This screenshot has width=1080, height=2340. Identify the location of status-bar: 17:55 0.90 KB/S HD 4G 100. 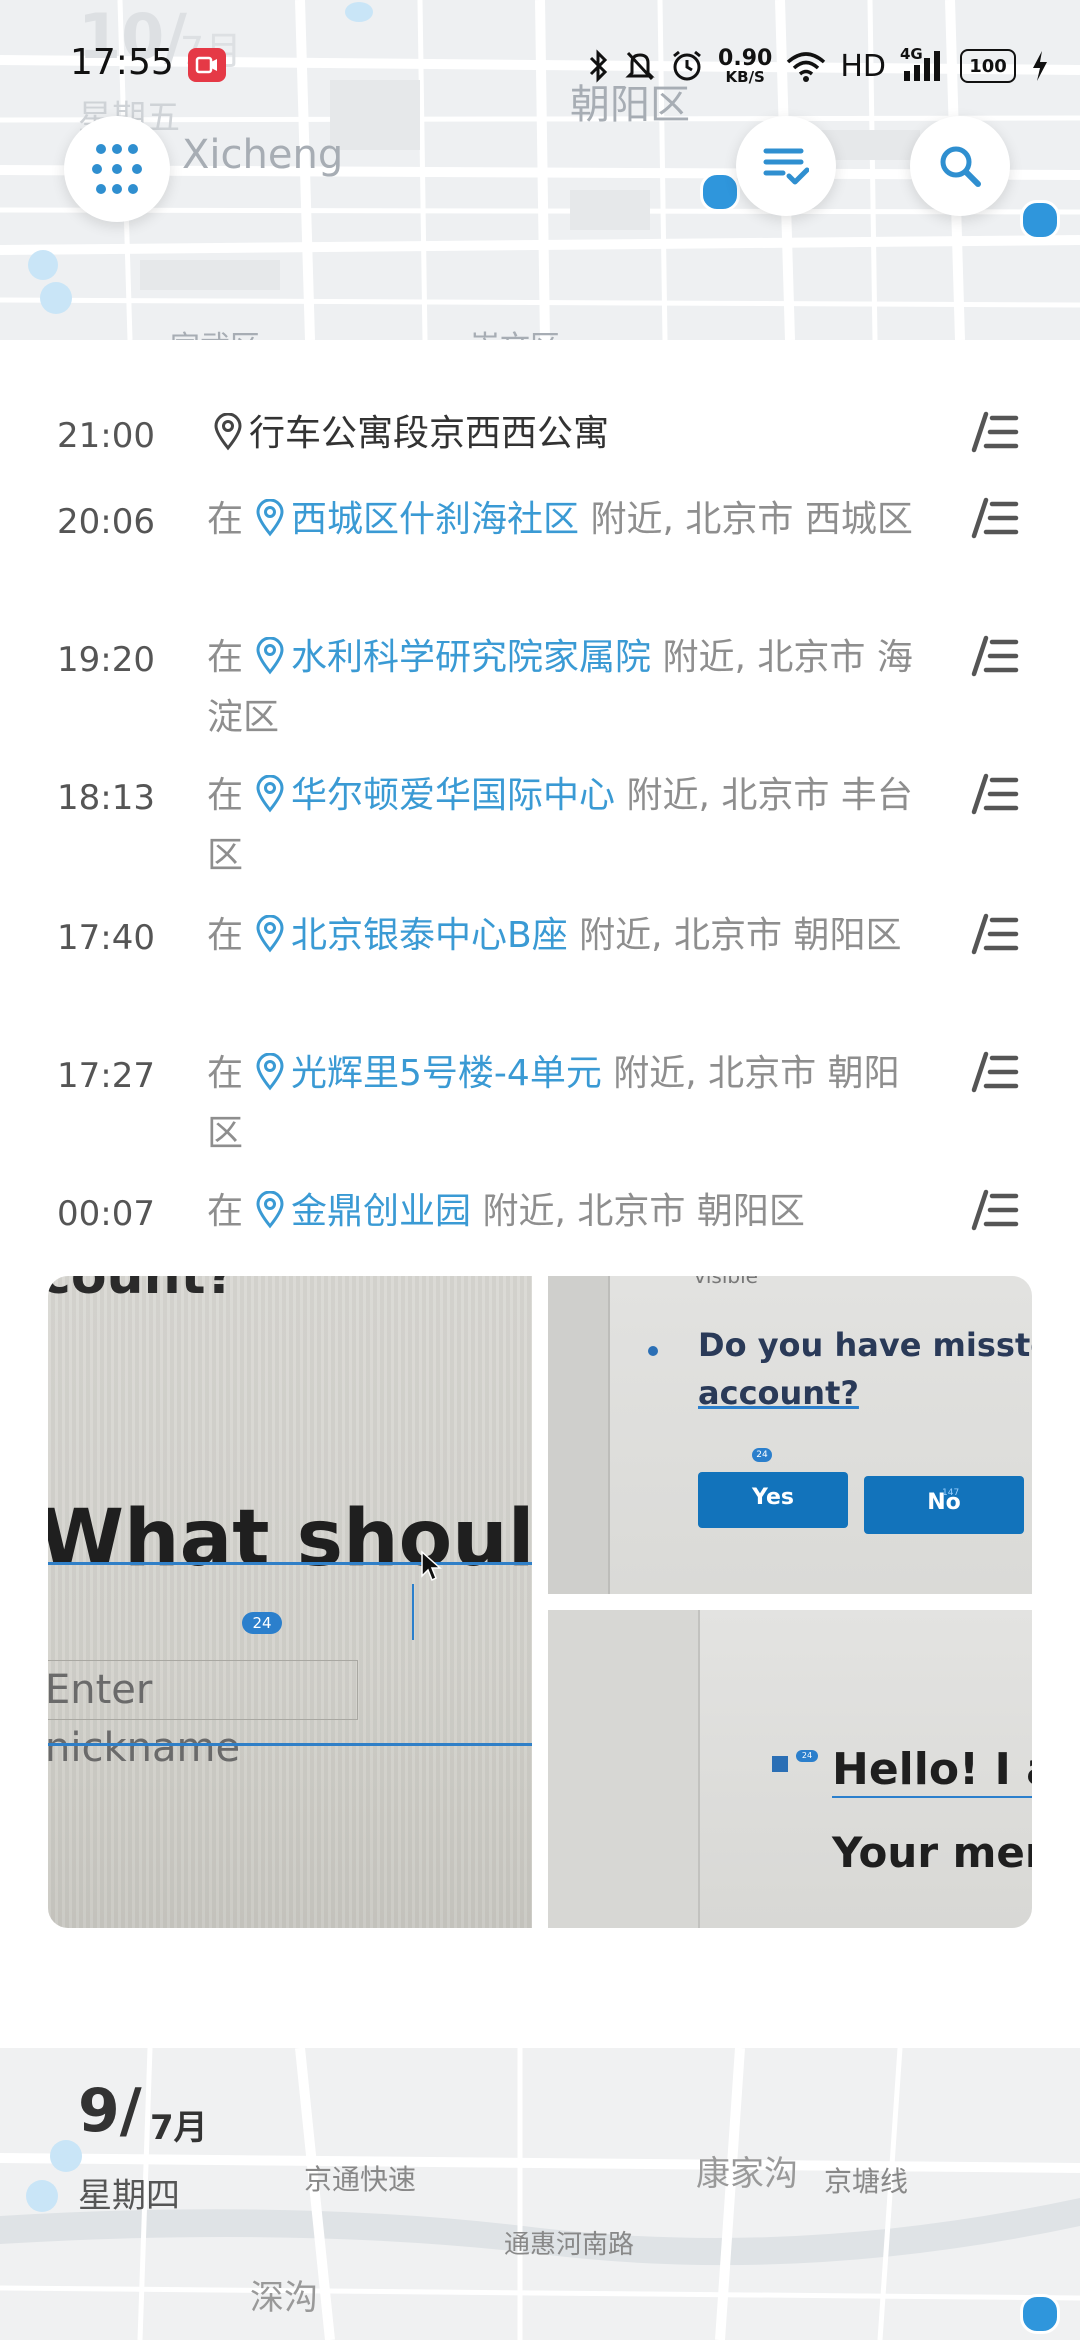
(540, 65).